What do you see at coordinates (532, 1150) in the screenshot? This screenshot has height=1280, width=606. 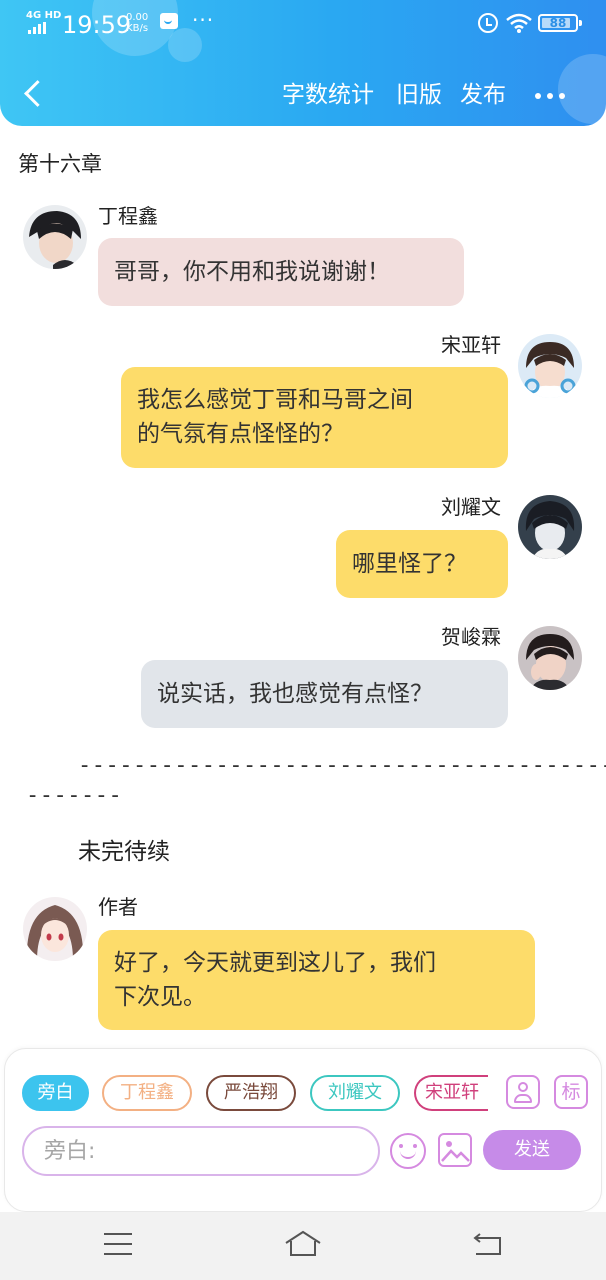 I see `send-button: 发送` at bounding box center [532, 1150].